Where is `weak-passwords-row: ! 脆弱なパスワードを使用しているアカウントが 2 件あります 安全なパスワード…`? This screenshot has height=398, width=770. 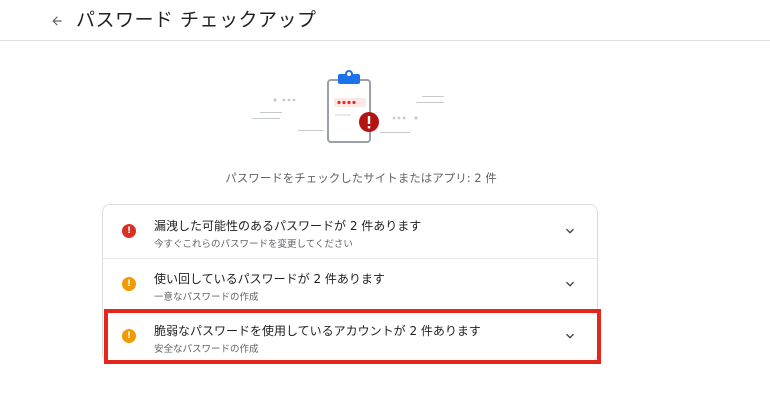
weak-passwords-row: ! 脆弱なパスワードを使用しているアカウントが 2 件あります 安全なパスワード… is located at coordinates (350, 335).